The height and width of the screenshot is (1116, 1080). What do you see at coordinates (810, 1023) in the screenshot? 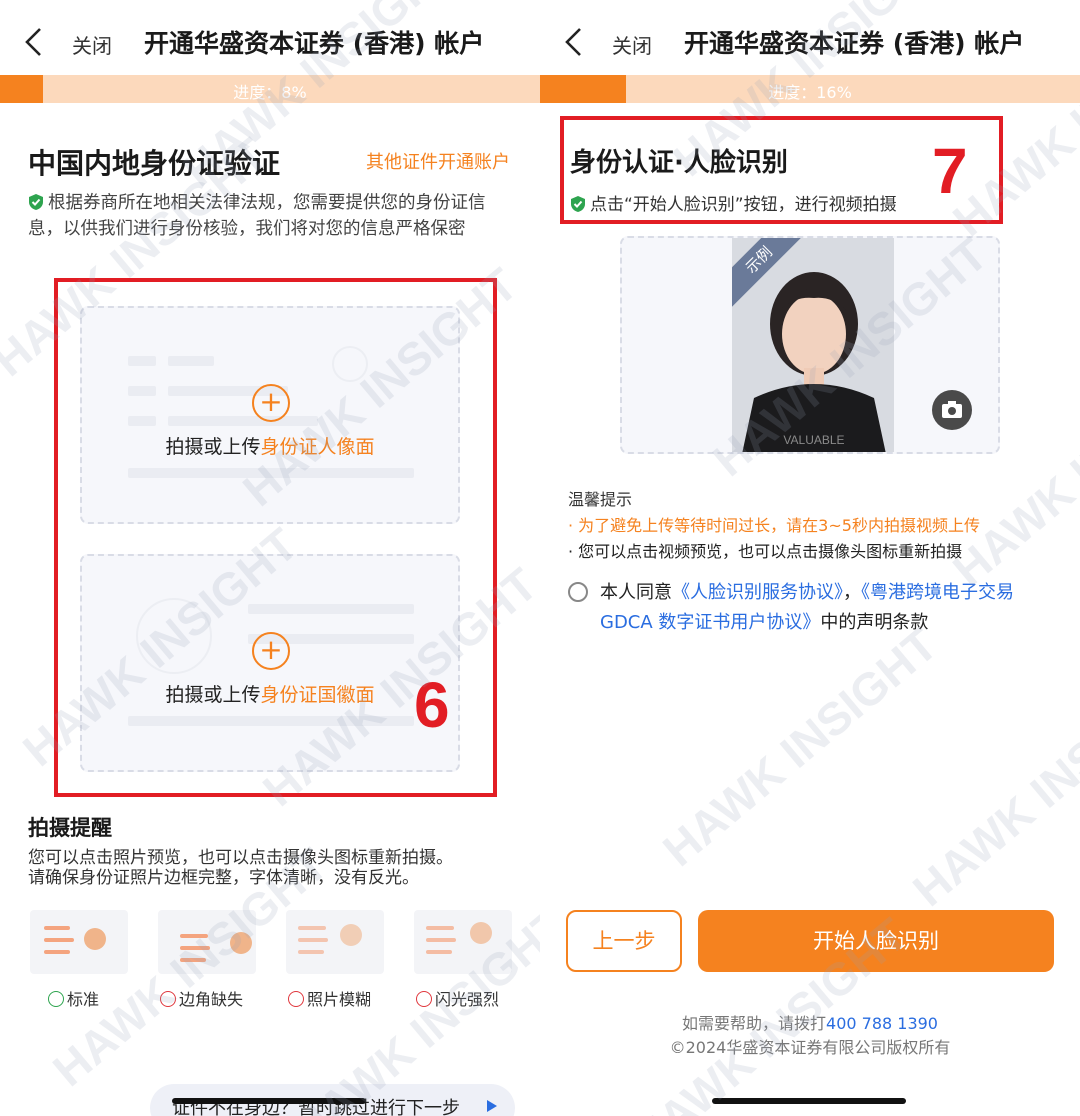
I see `help-text: 如需要帮助，请拨打400 788 1390` at bounding box center [810, 1023].